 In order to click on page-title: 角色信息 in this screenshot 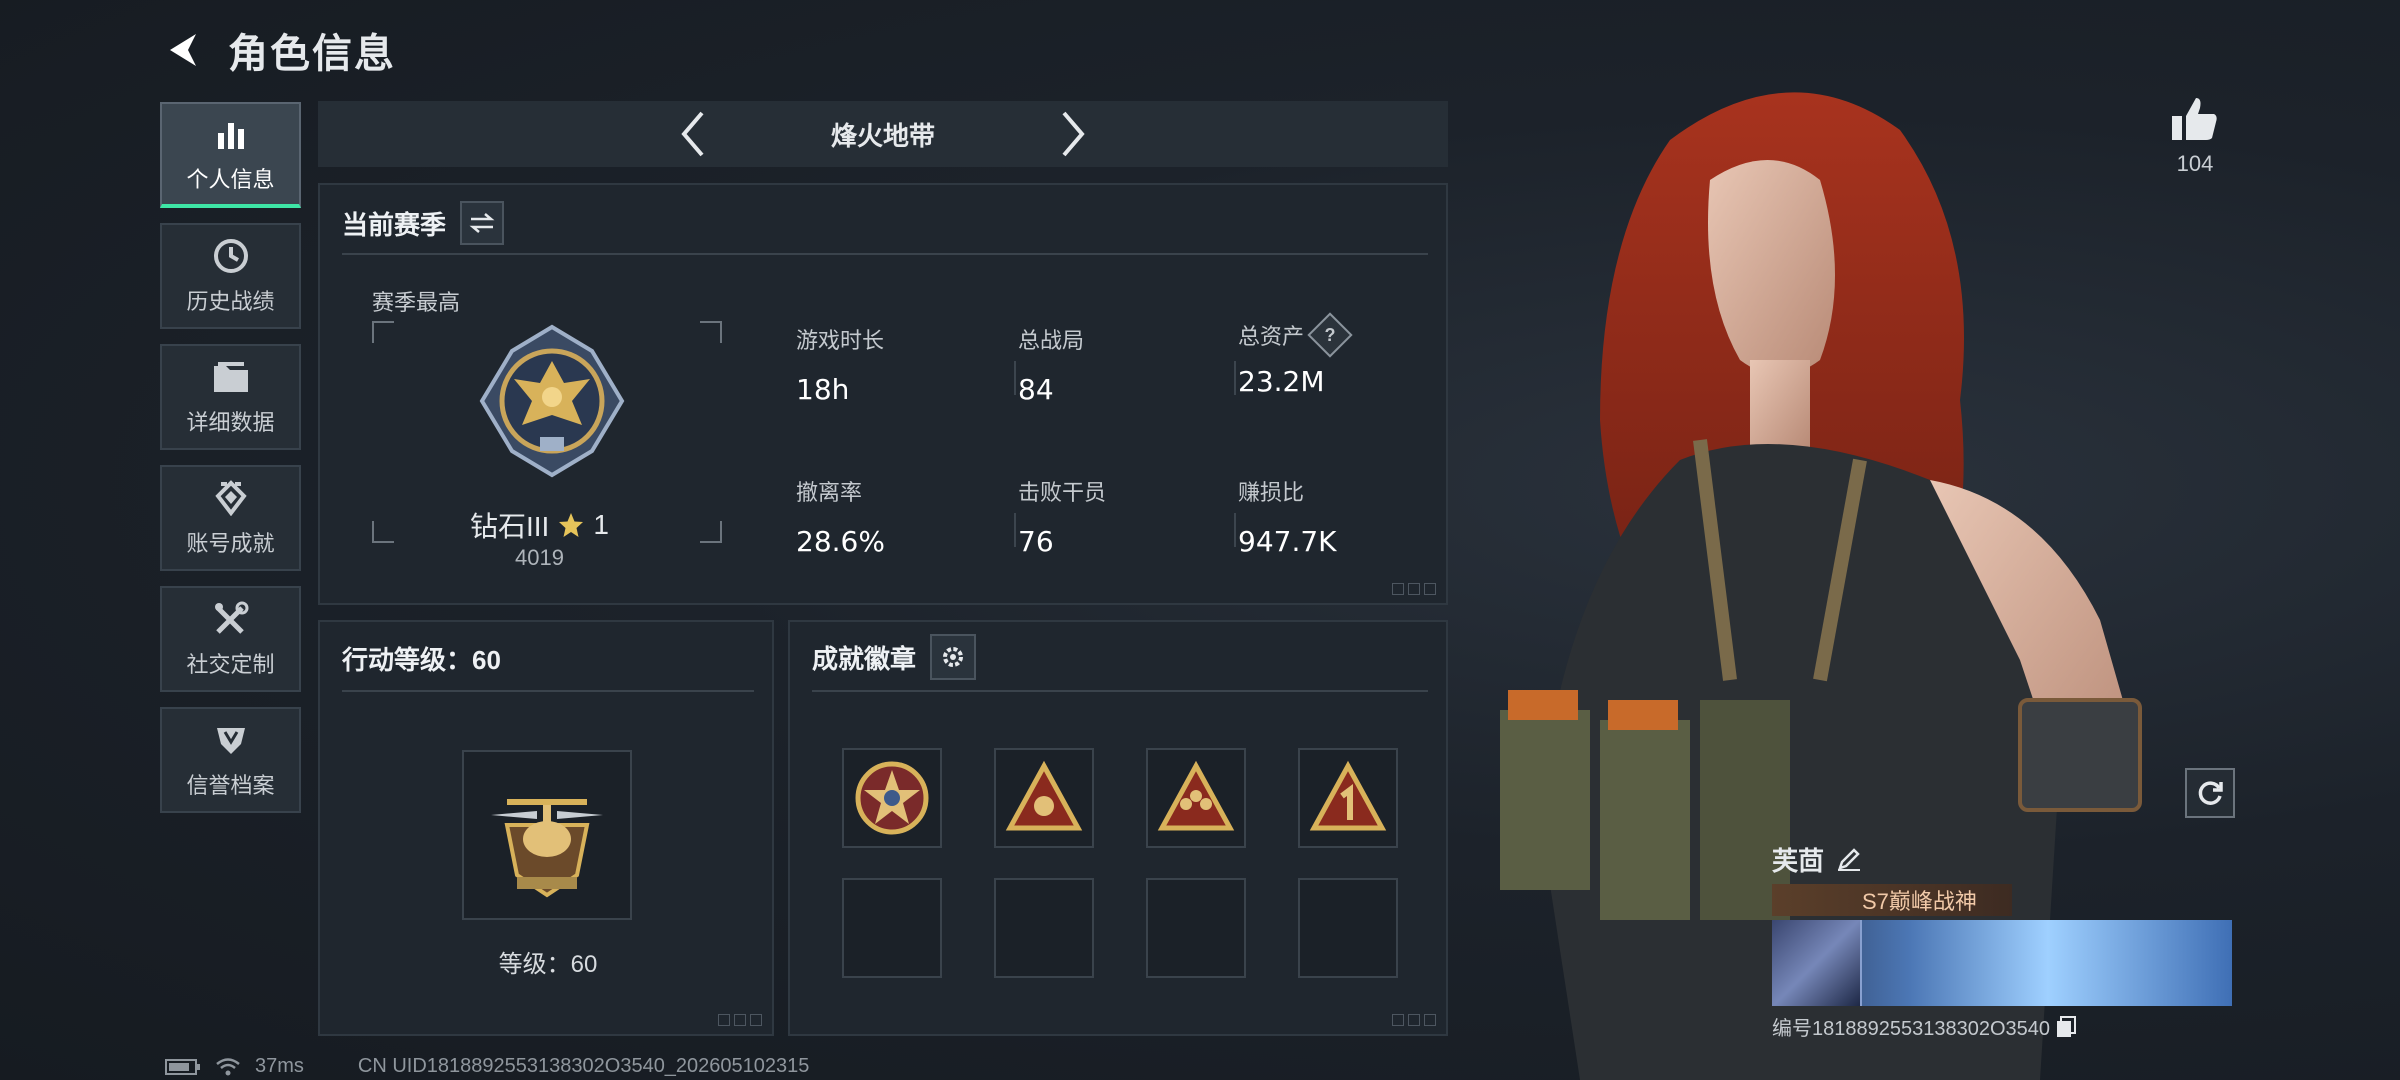, I will do `click(312, 54)`.